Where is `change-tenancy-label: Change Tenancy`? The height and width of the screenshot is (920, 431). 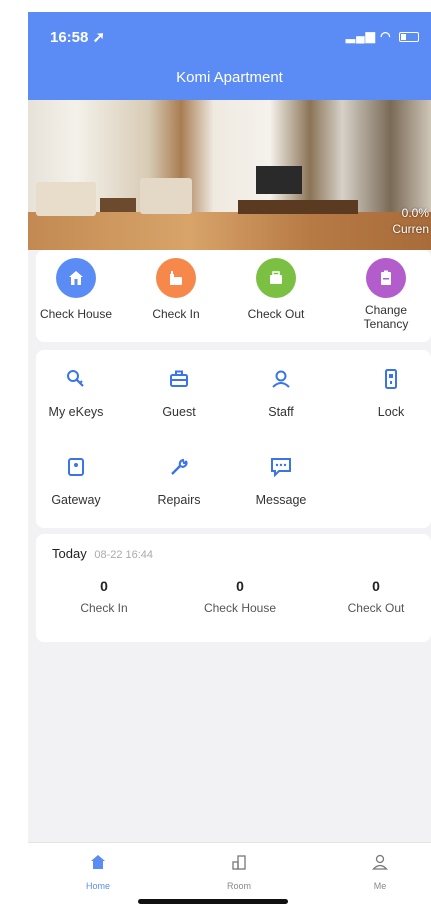
change-tenancy-label: Change Tenancy is located at coordinates (386, 317).